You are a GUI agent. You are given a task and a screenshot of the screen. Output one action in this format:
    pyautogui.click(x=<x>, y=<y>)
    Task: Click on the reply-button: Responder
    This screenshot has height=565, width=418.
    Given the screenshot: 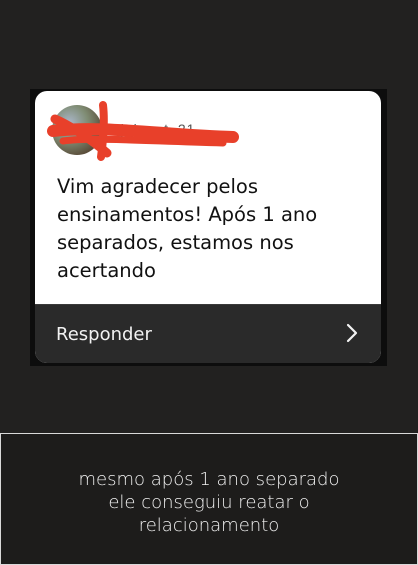 What is the action you would take?
    pyautogui.click(x=208, y=333)
    